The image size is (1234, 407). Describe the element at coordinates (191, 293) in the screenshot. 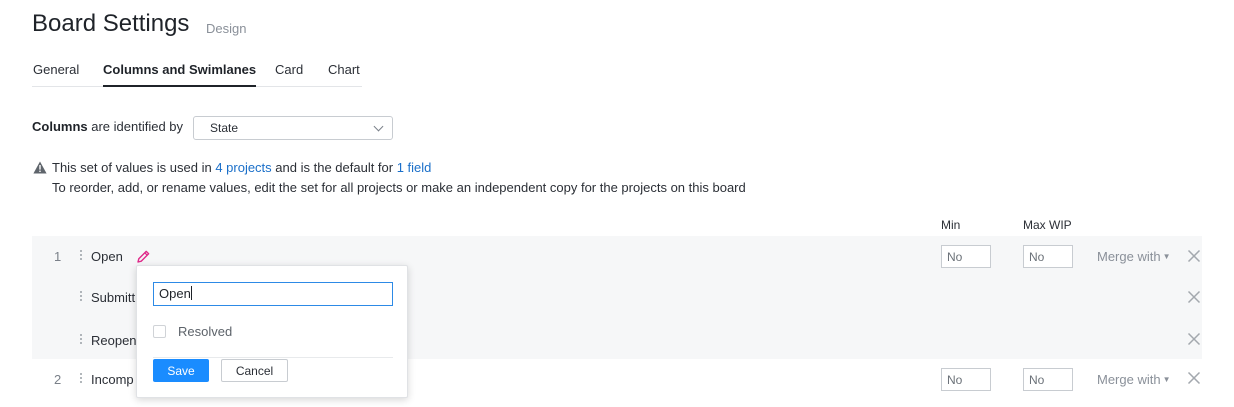

I see `text-cursor` at that location.